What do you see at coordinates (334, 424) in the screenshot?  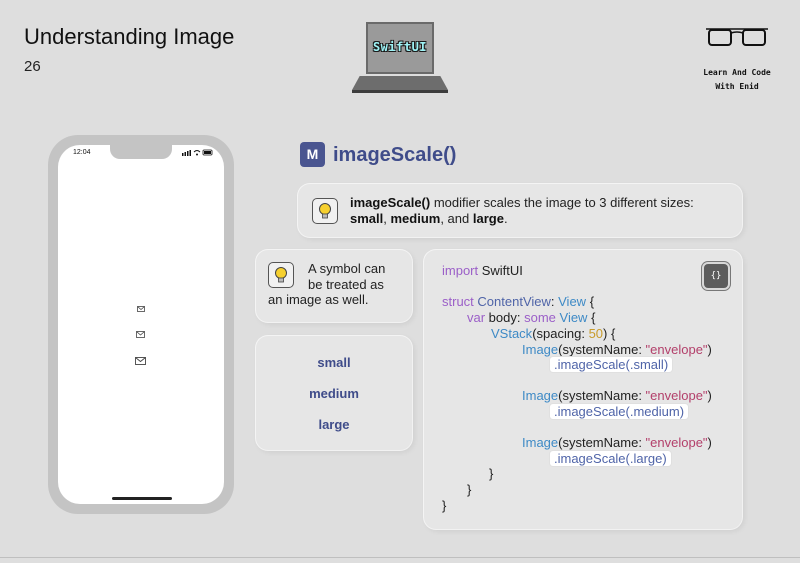 I see `size-large: large` at bounding box center [334, 424].